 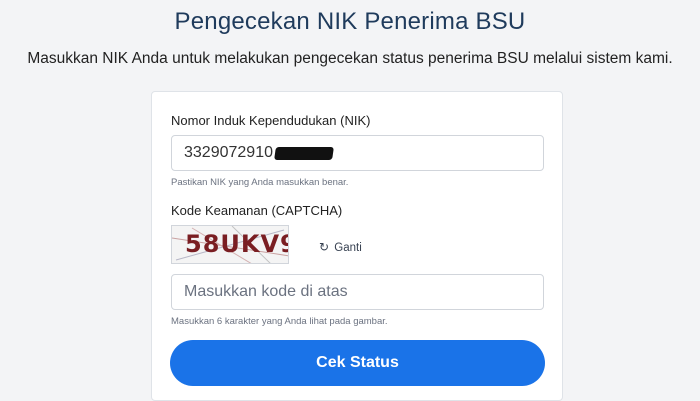 I want to click on check-status-button: Cek Status, so click(x=357, y=363).